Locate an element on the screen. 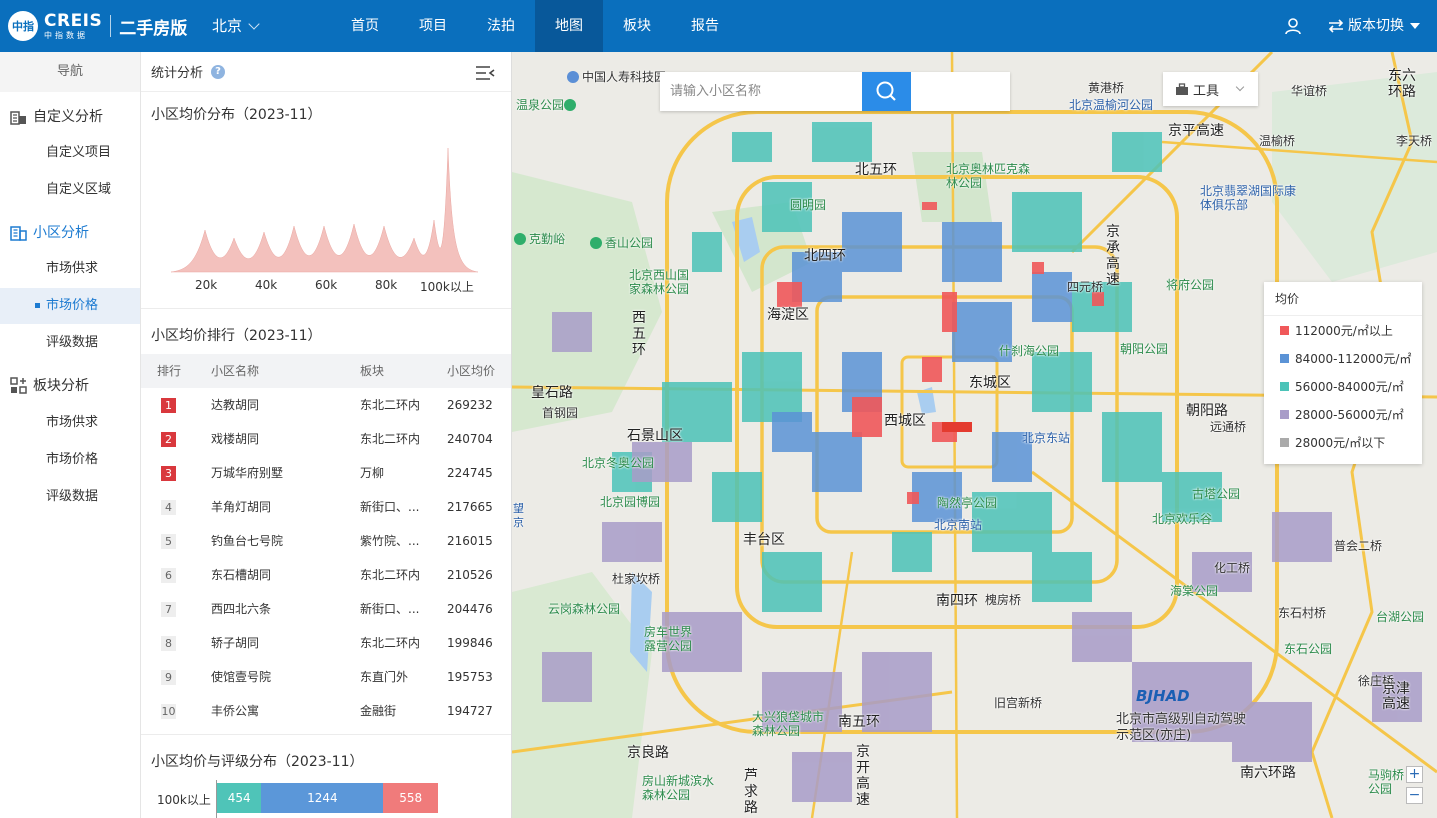 The width and height of the screenshot is (1437, 818). nav-projects: 项目 is located at coordinates (433, 26).